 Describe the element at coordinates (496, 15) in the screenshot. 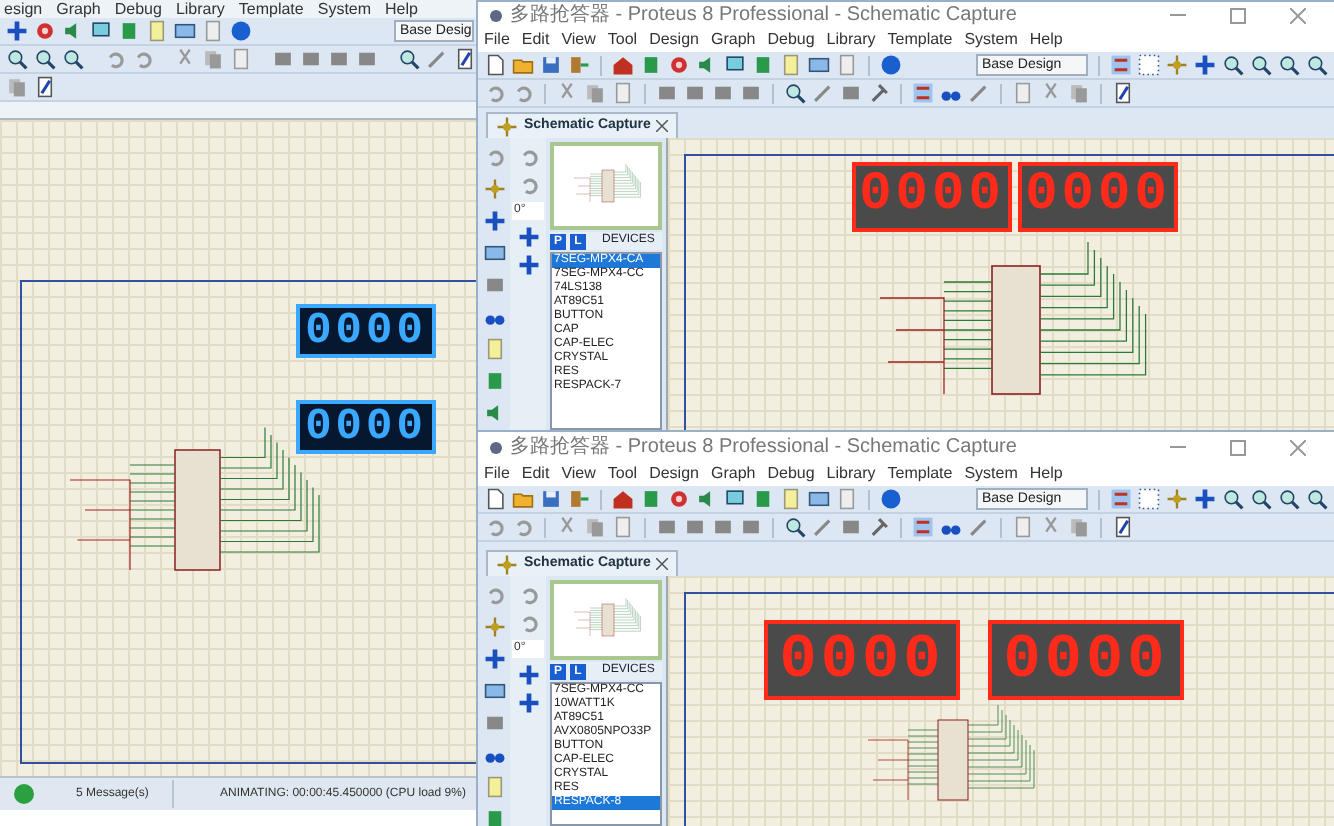

I see `app-icon` at that location.